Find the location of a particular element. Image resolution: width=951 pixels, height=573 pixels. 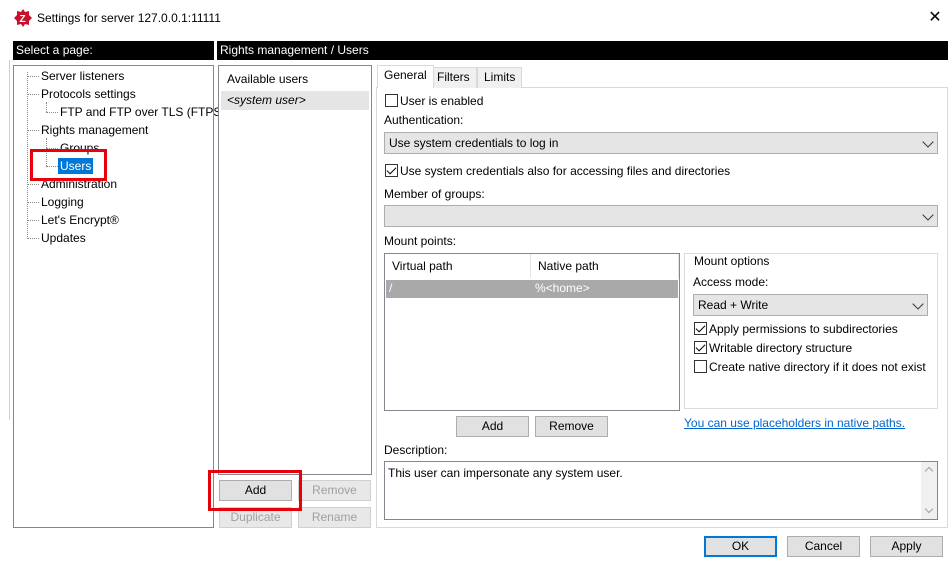

tab-general: General is located at coordinates (405, 76).